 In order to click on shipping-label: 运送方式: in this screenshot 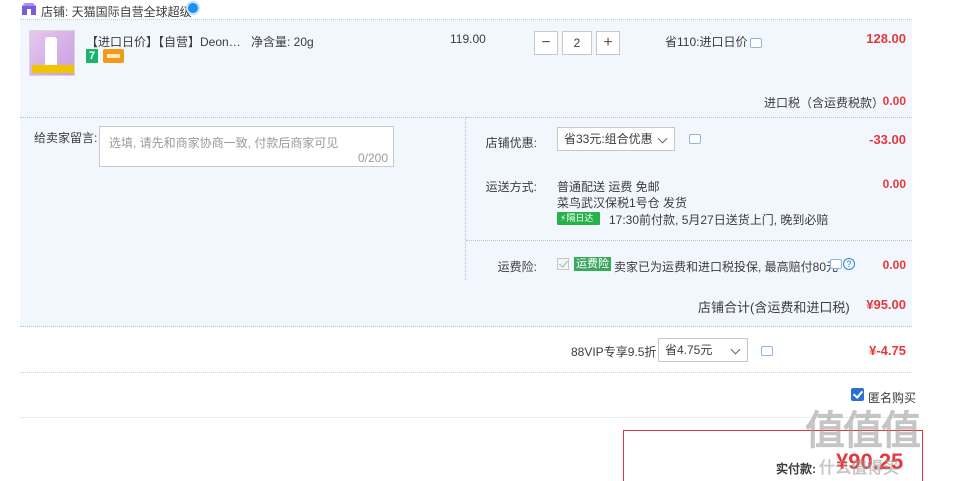, I will do `click(511, 187)`.